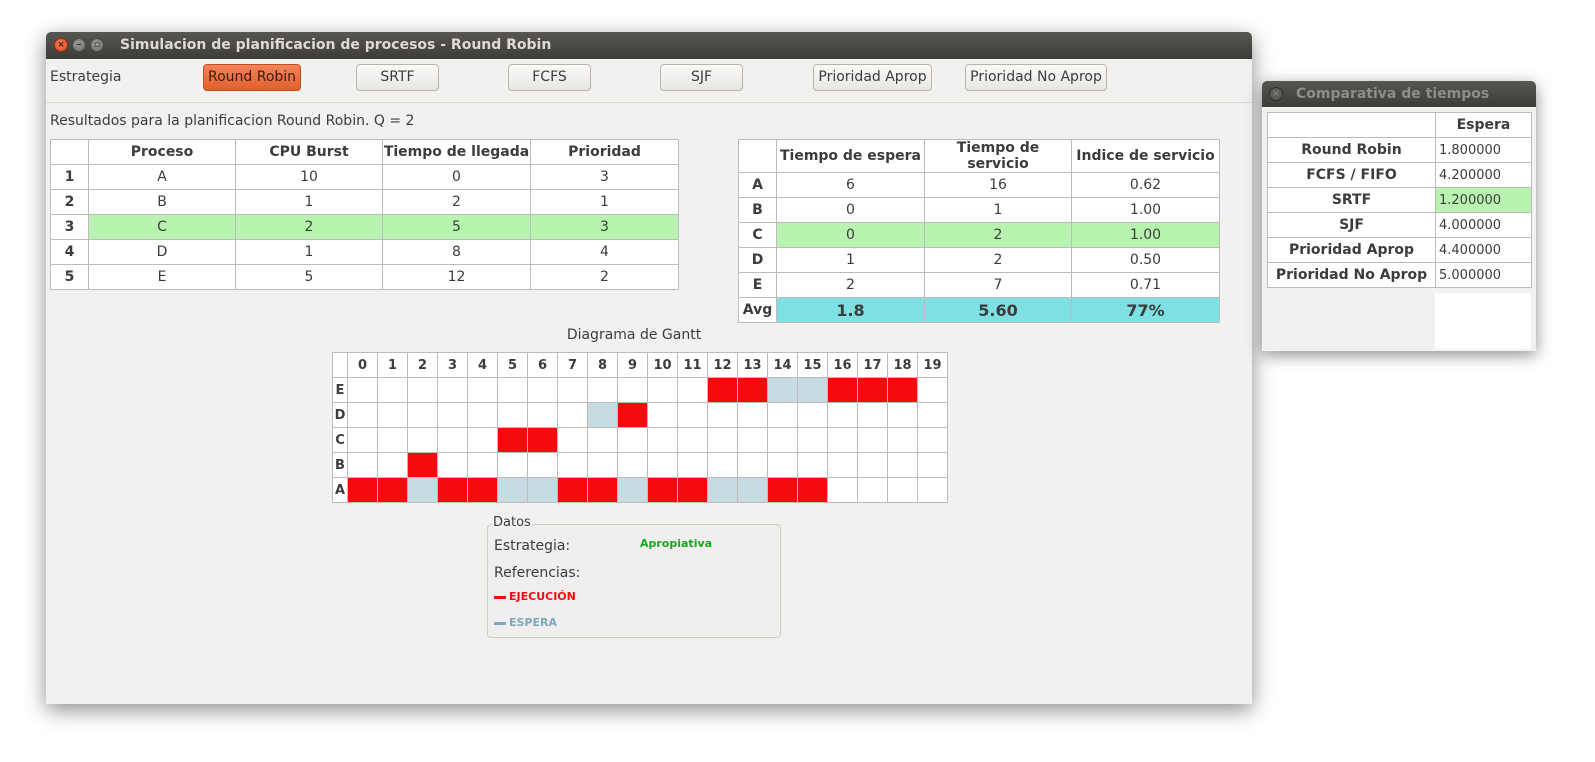  I want to click on table-cell: 0.71, so click(1145, 285).